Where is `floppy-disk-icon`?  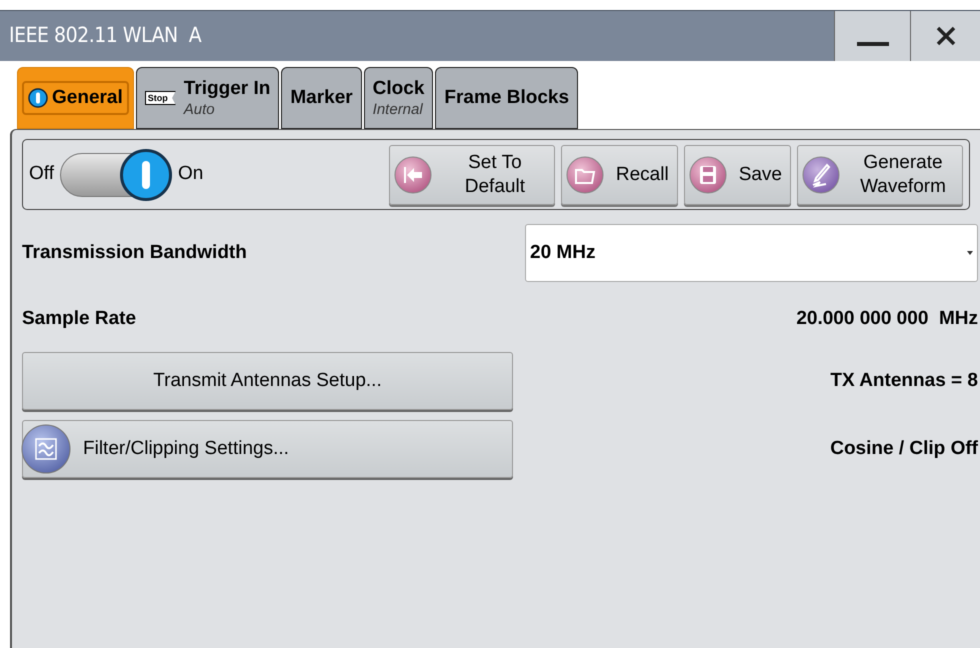
floppy-disk-icon is located at coordinates (707, 175).